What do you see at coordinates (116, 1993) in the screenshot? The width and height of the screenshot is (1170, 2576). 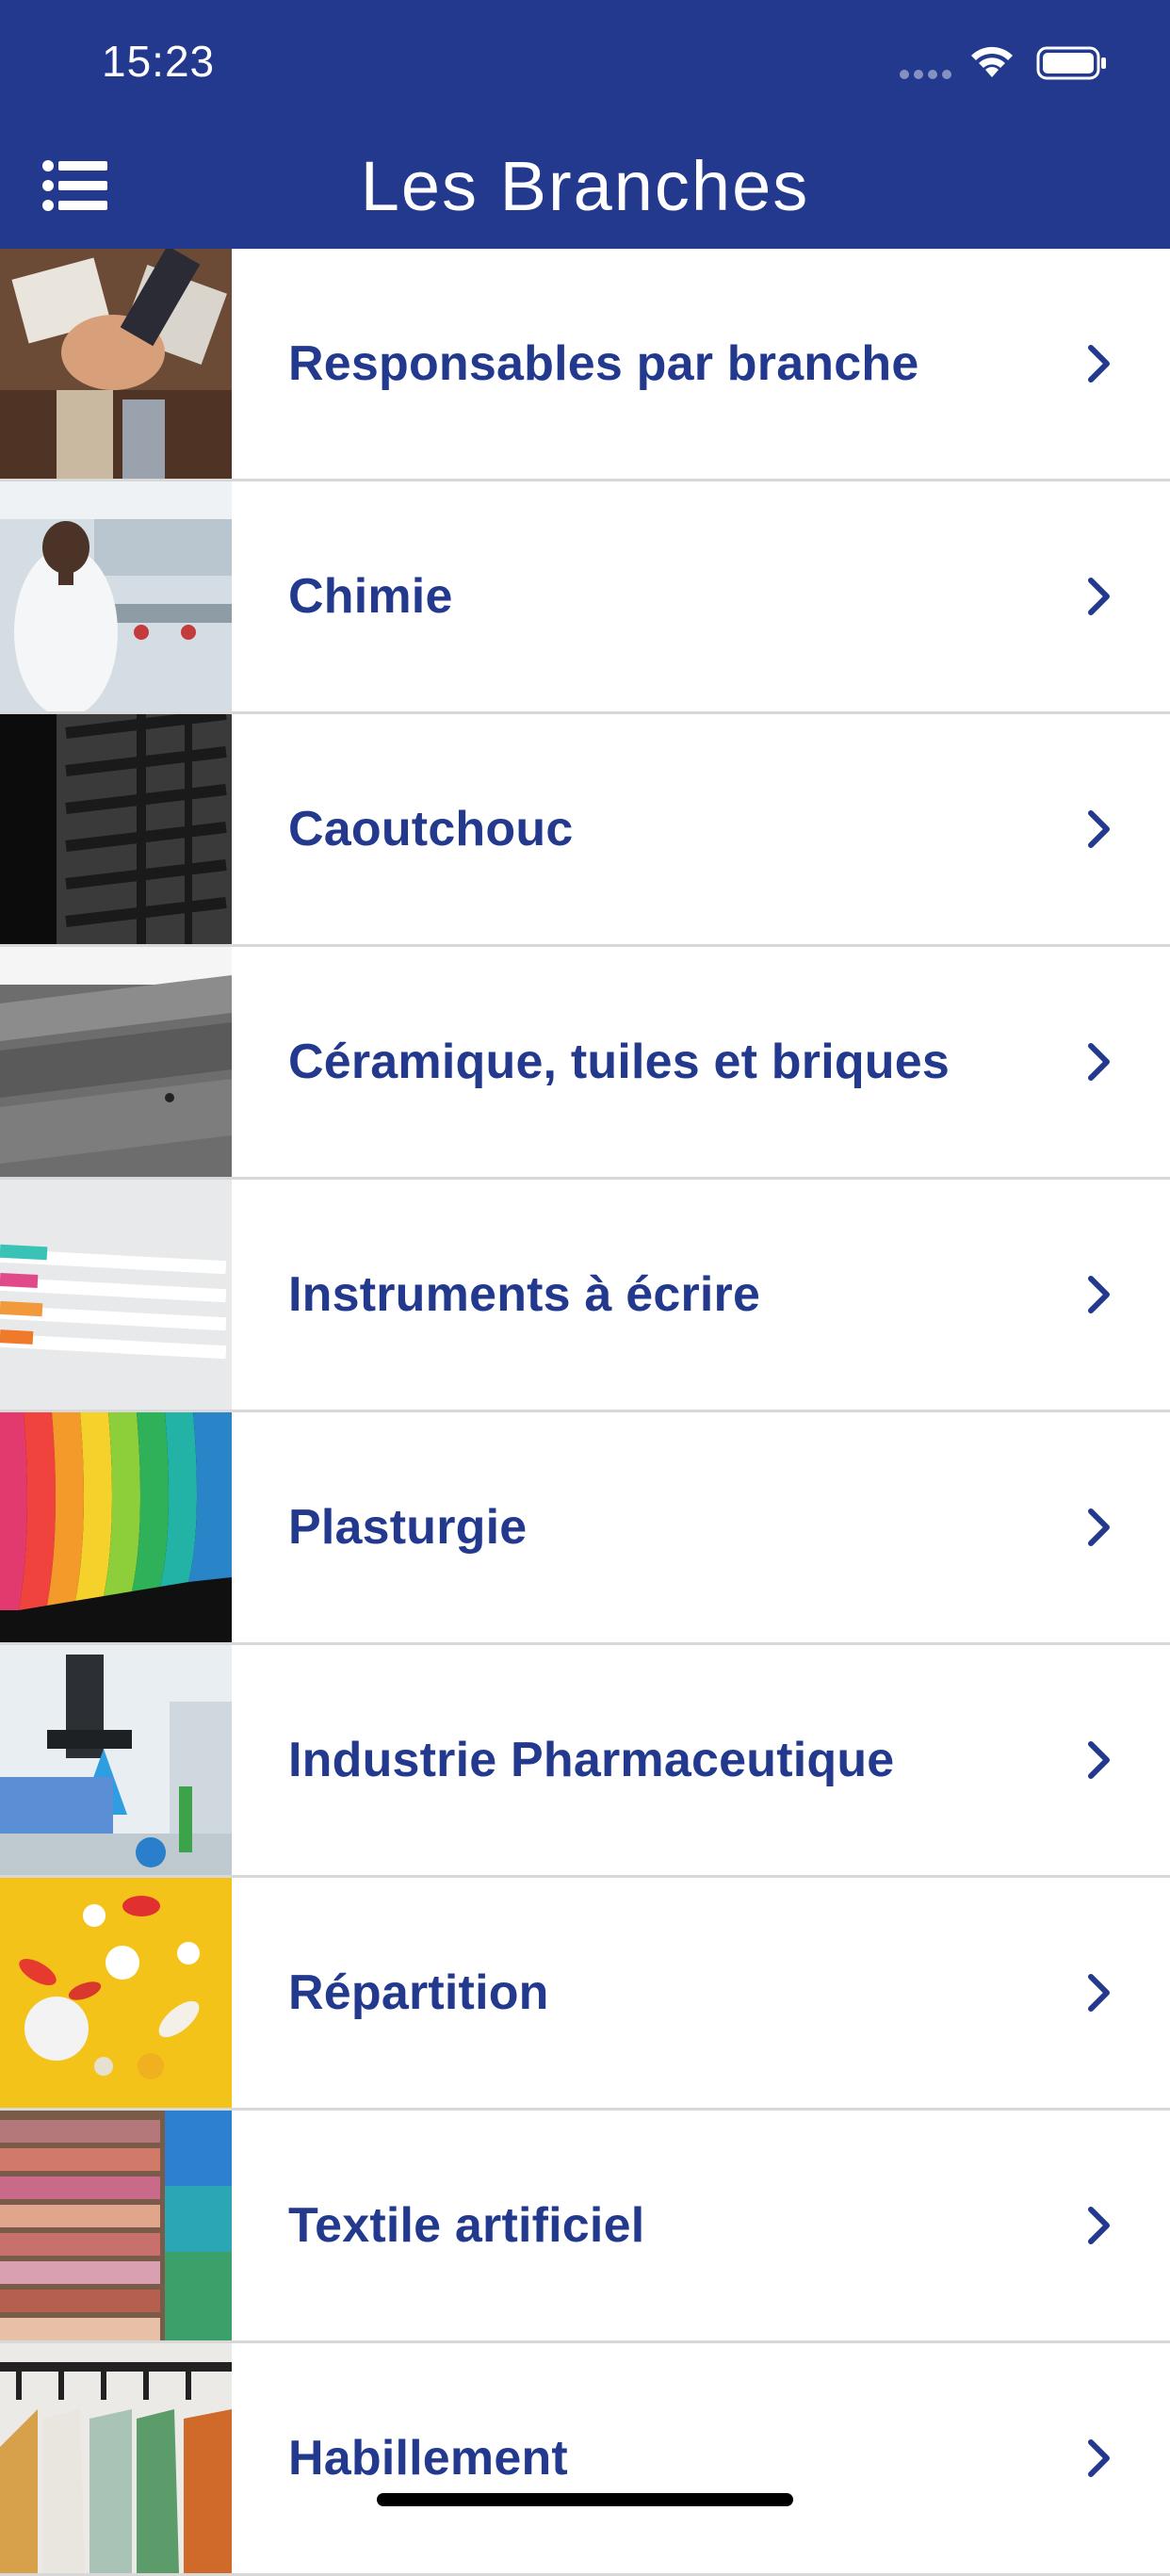 I see `pills-thumbnail` at bounding box center [116, 1993].